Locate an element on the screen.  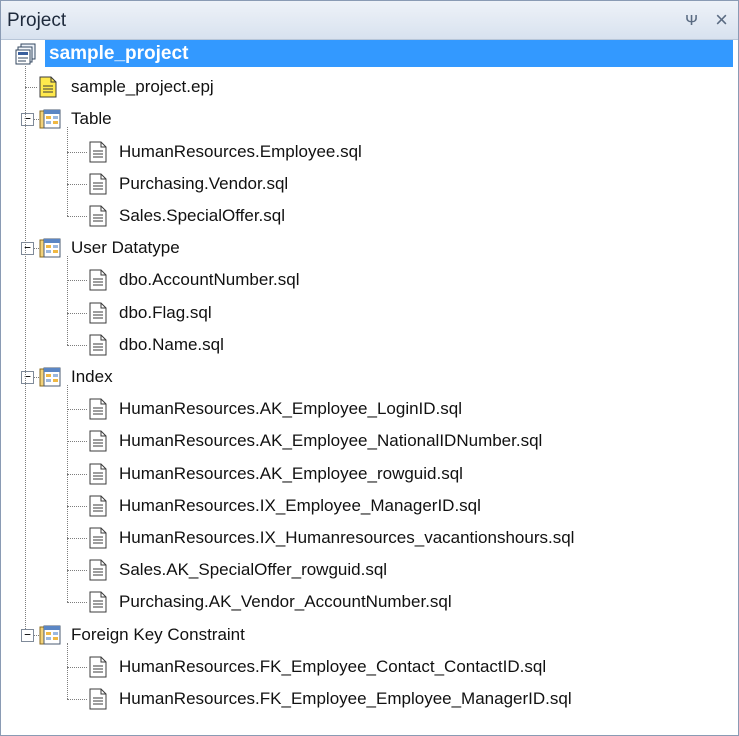
project-file-label: sample_project.epj is located at coordinates (142, 87).